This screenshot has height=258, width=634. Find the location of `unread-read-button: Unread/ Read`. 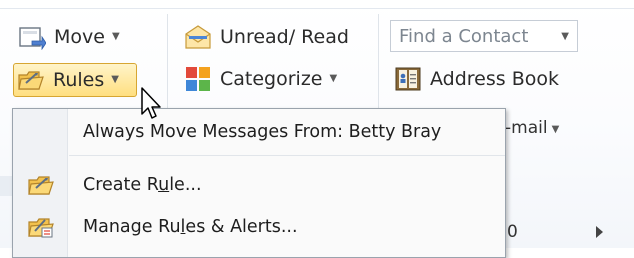

unread-read-button: Unread/ Read is located at coordinates (266, 37).